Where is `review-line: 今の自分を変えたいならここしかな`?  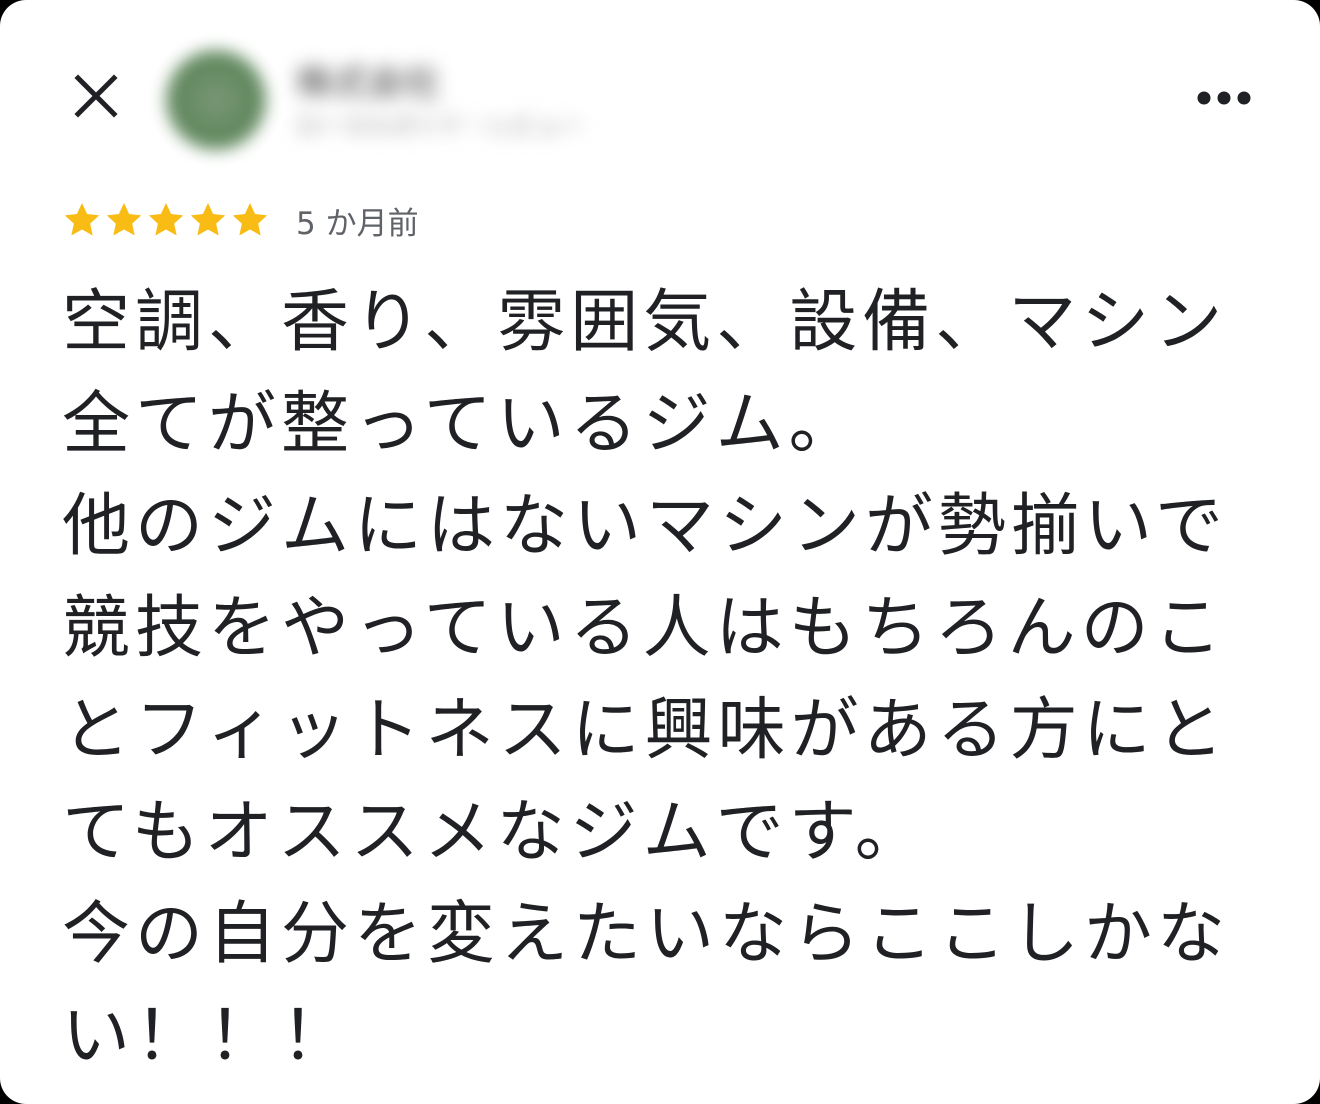 review-line: 今の自分を変えたいならここしかな is located at coordinates (646, 934).